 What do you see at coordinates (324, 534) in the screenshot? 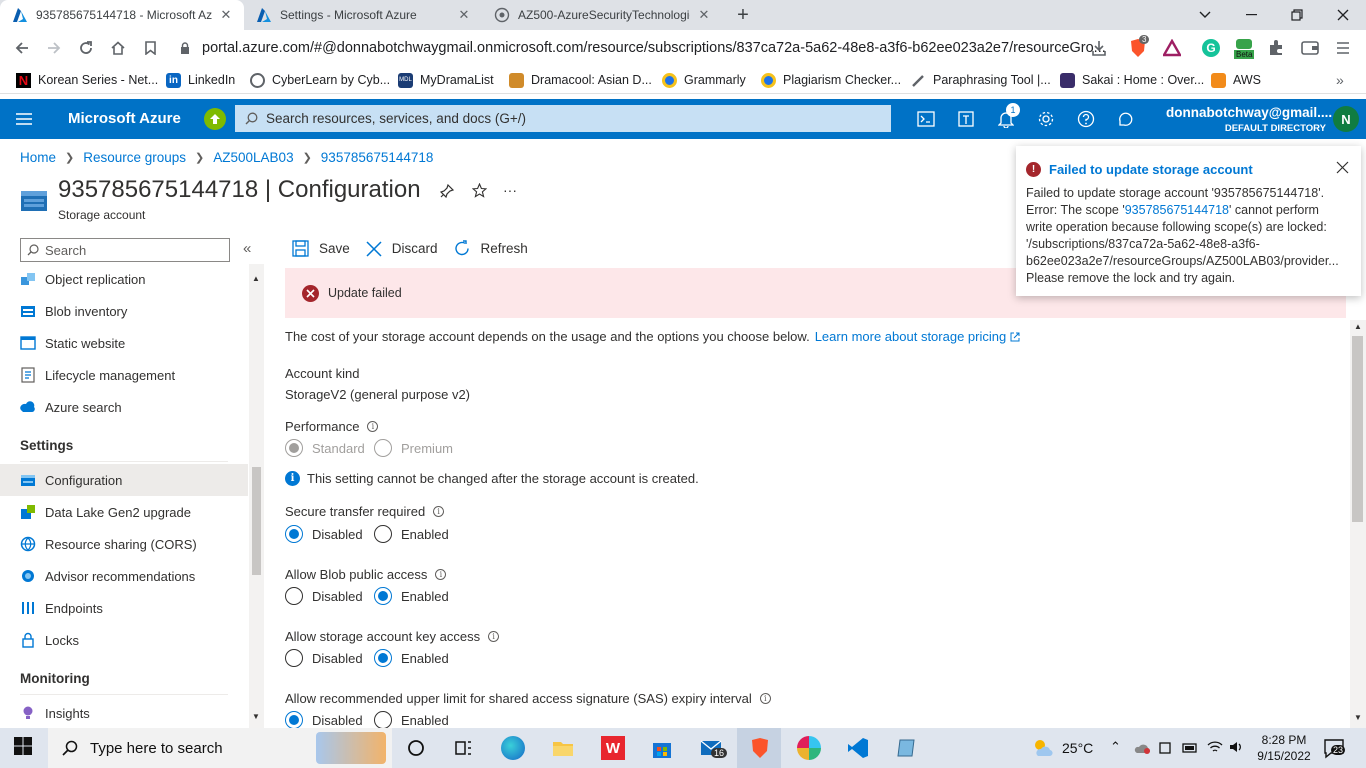
I see `secure-transfer-disabled-radio: Disabled` at bounding box center [324, 534].